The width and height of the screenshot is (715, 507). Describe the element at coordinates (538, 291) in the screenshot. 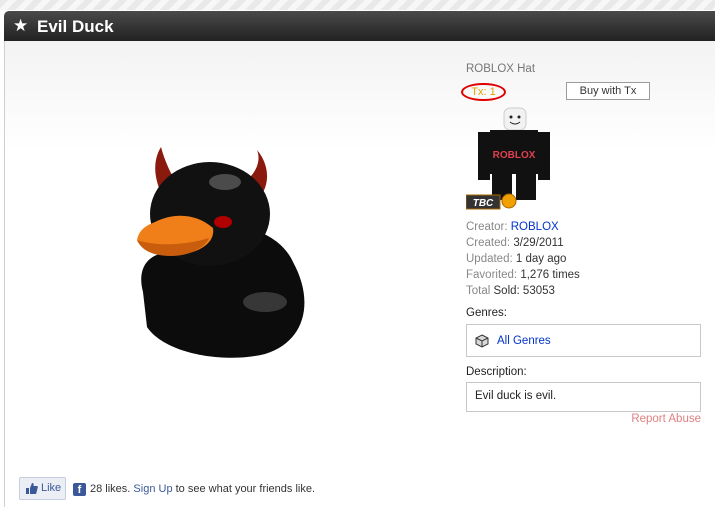

I see `sold-value: 53053` at that location.